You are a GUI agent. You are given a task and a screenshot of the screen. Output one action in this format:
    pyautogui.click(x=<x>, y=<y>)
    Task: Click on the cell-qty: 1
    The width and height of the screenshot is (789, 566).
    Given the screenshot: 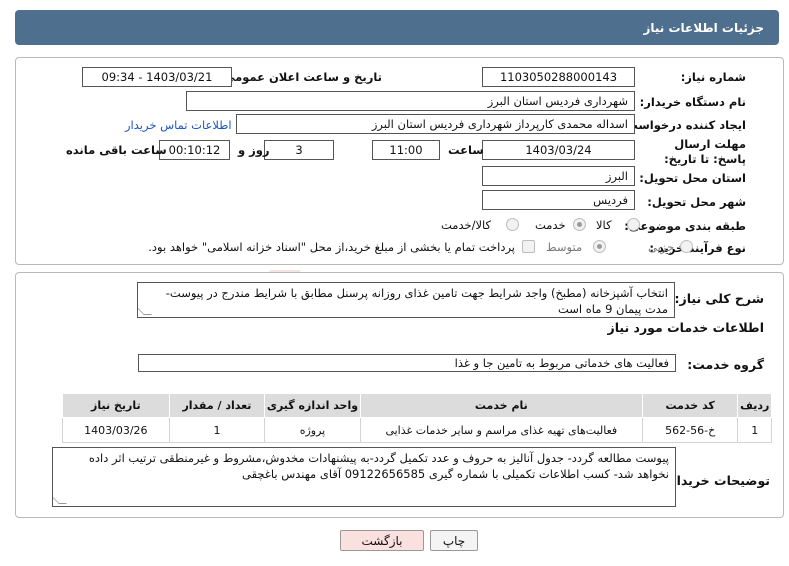 What is the action you would take?
    pyautogui.click(x=217, y=430)
    